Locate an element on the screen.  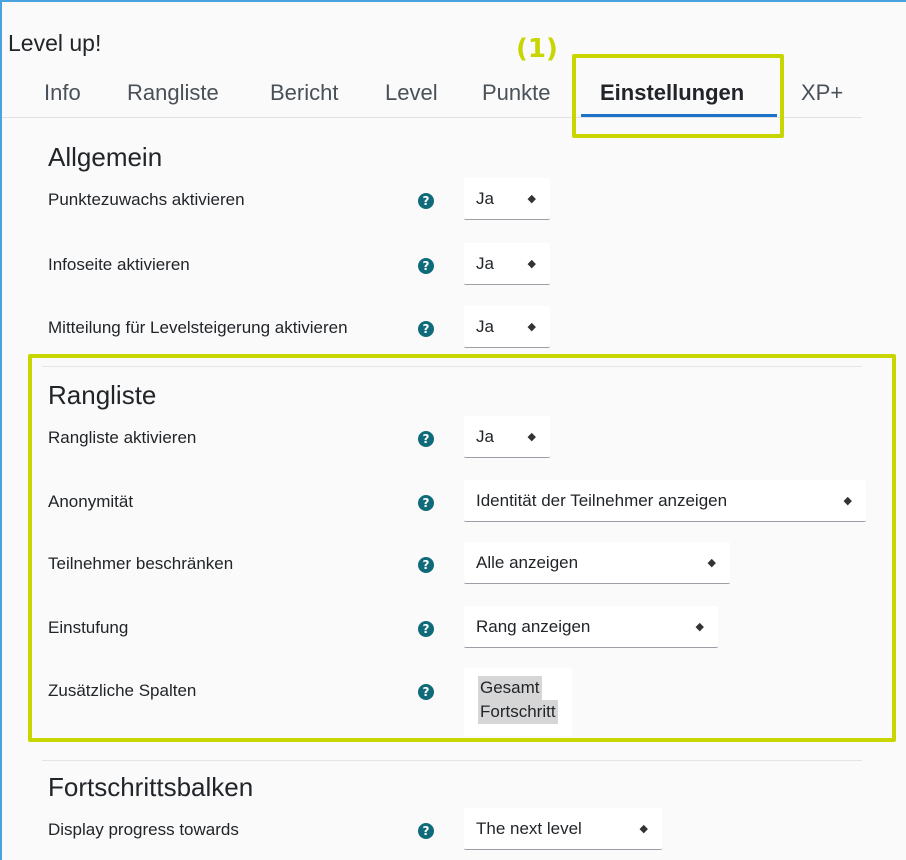
select-einstufung: Rang anzeigen ◆ is located at coordinates (591, 627).